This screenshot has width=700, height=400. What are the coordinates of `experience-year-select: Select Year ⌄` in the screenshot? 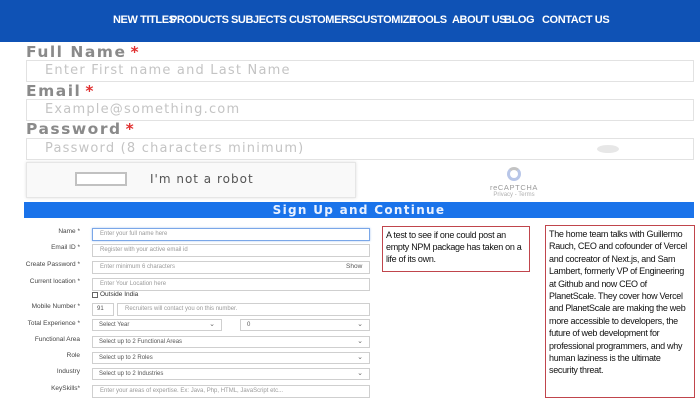 It's located at (157, 325).